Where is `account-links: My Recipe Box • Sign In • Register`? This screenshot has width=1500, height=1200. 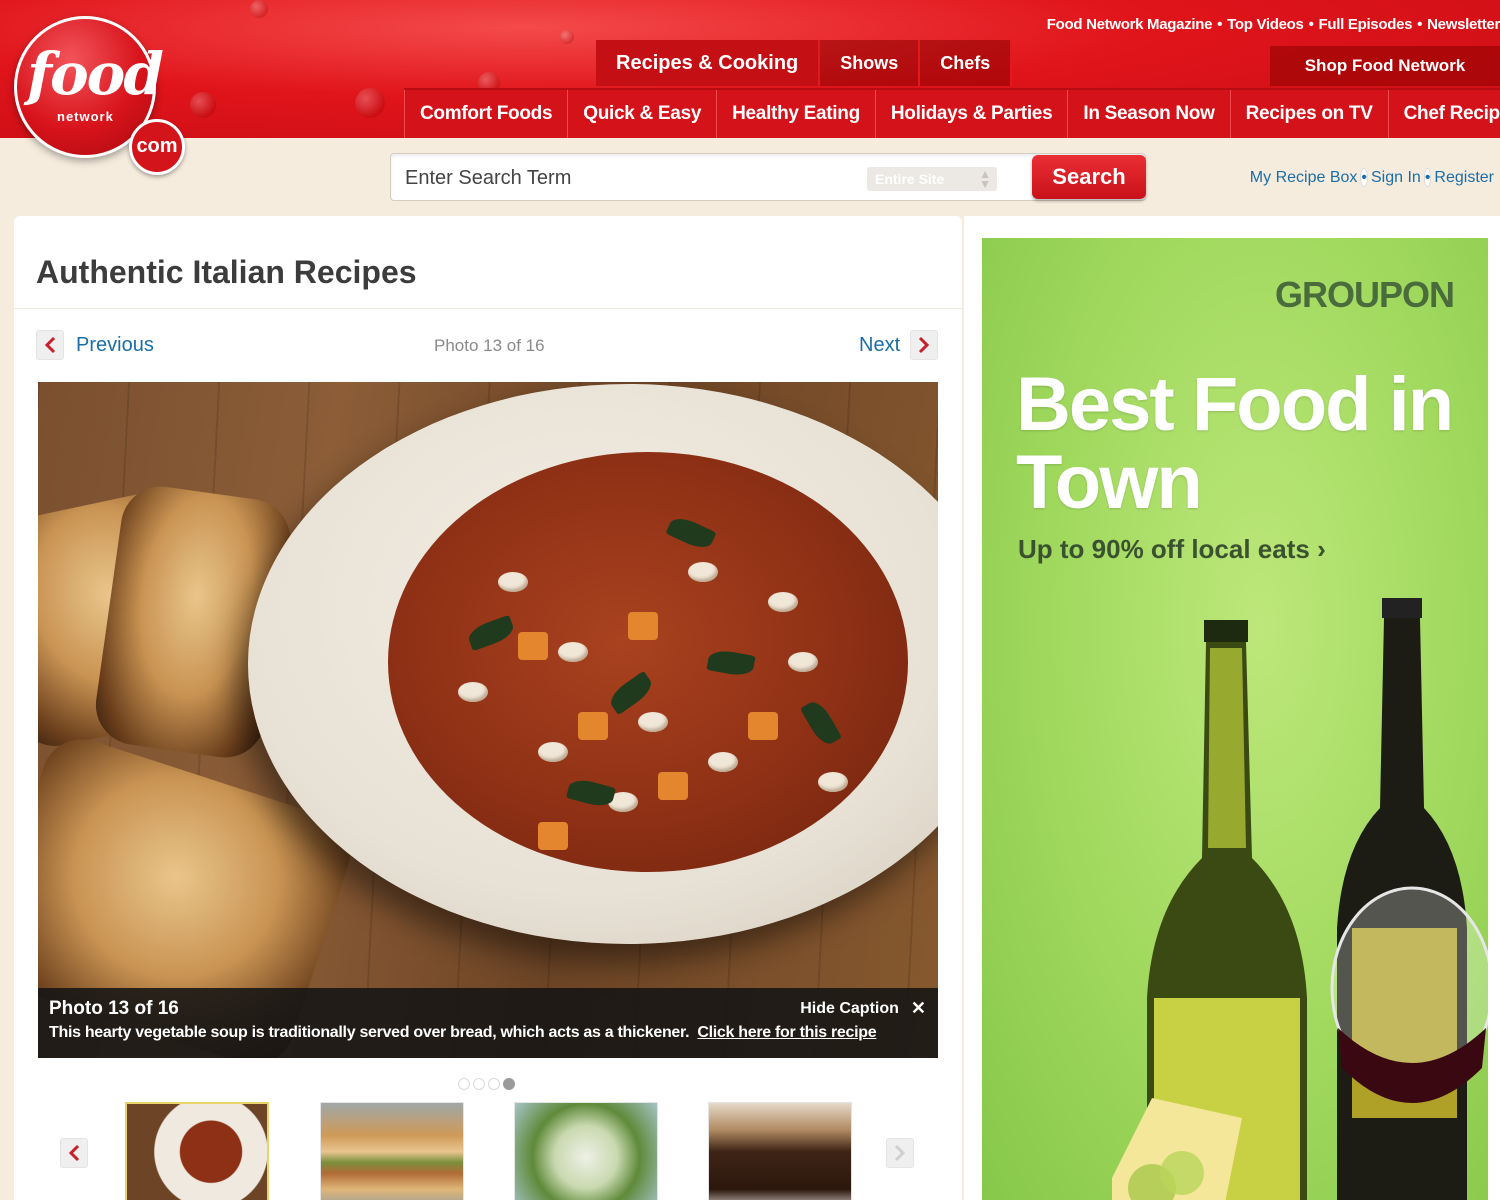
account-links: My Recipe Box • Sign In • Register is located at coordinates (1371, 177).